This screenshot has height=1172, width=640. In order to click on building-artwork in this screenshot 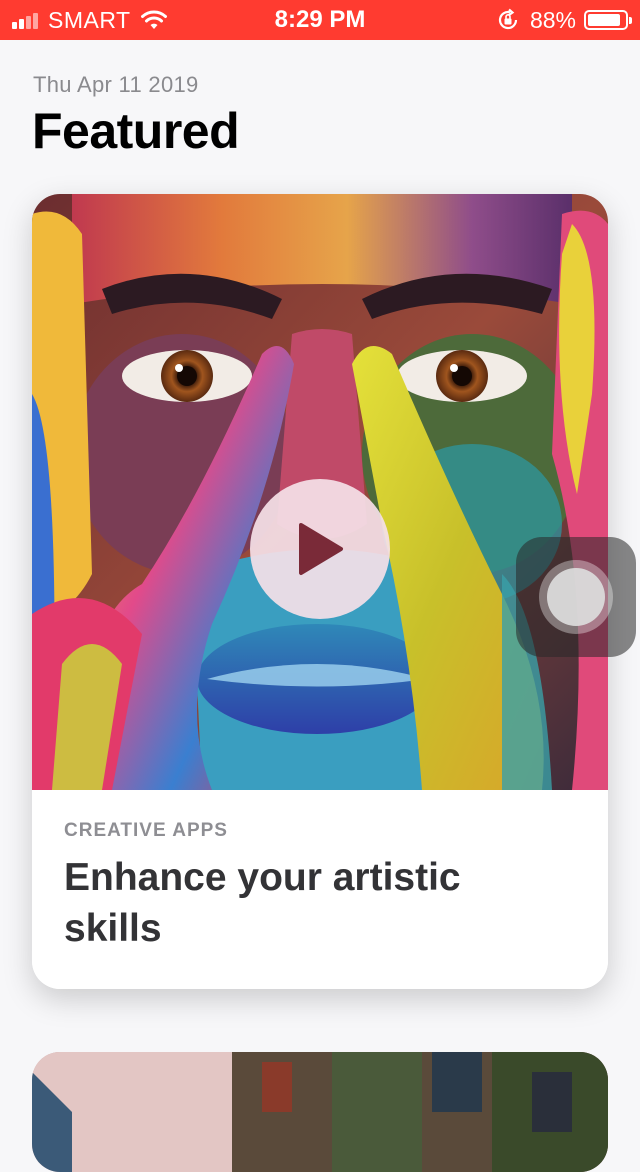, I will do `click(320, 1112)`.